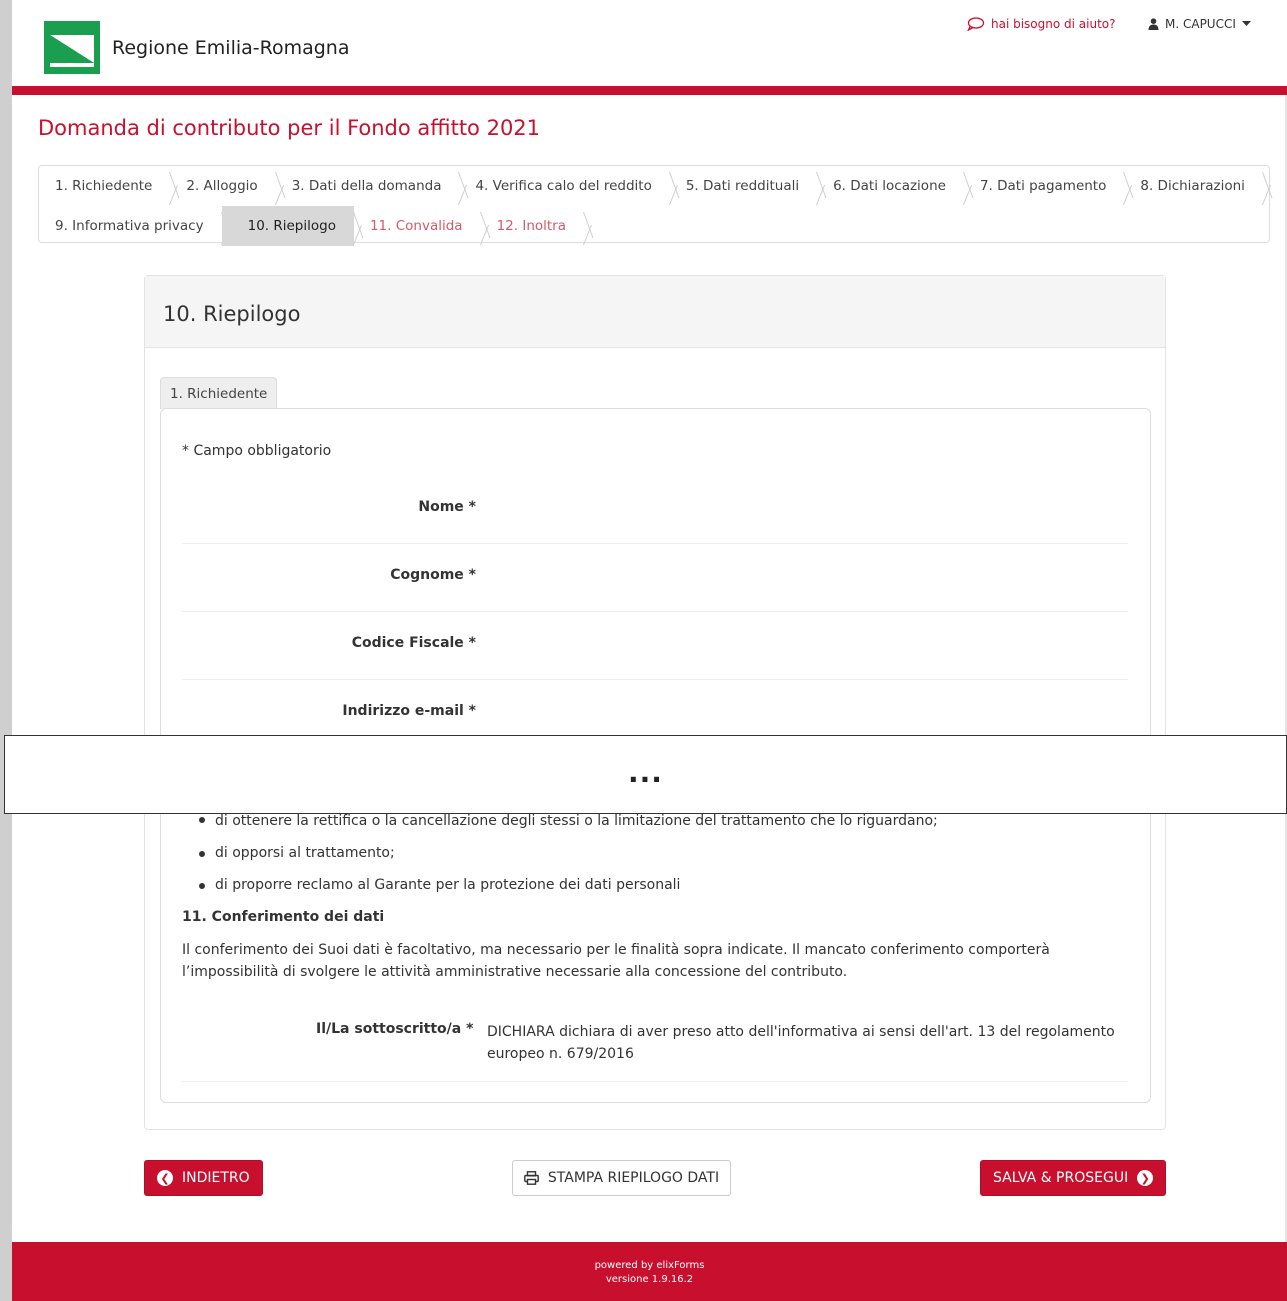 This screenshot has width=1287, height=1301. Describe the element at coordinates (283, 917) in the screenshot. I see `section-heading-conferimento: 11. Conferimento dei dati` at that location.